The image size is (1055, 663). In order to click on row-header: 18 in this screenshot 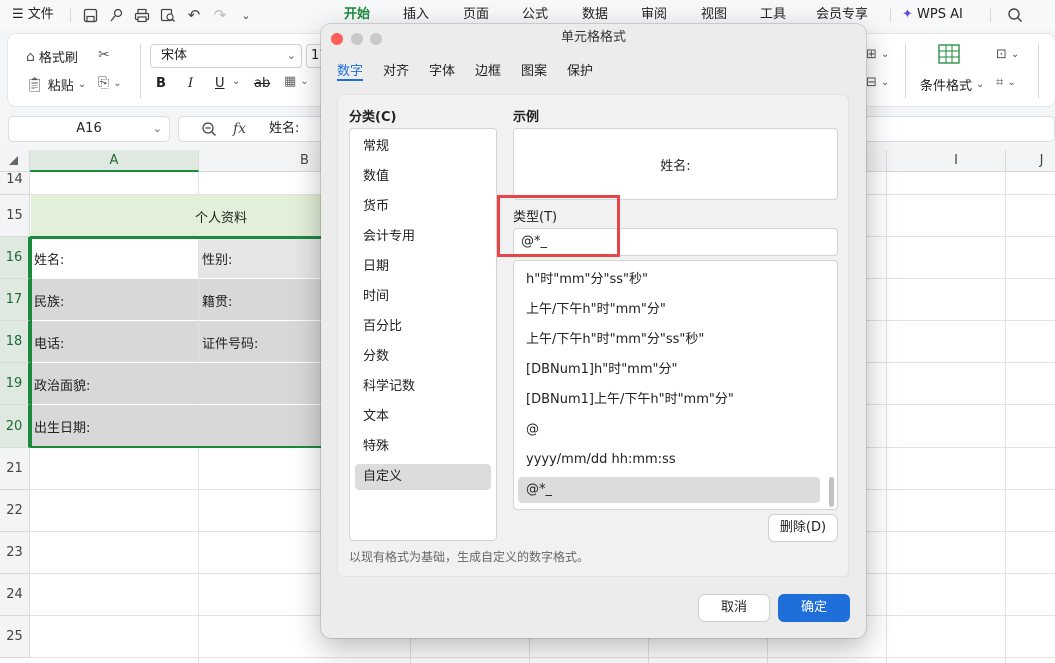, I will do `click(15, 342)`.